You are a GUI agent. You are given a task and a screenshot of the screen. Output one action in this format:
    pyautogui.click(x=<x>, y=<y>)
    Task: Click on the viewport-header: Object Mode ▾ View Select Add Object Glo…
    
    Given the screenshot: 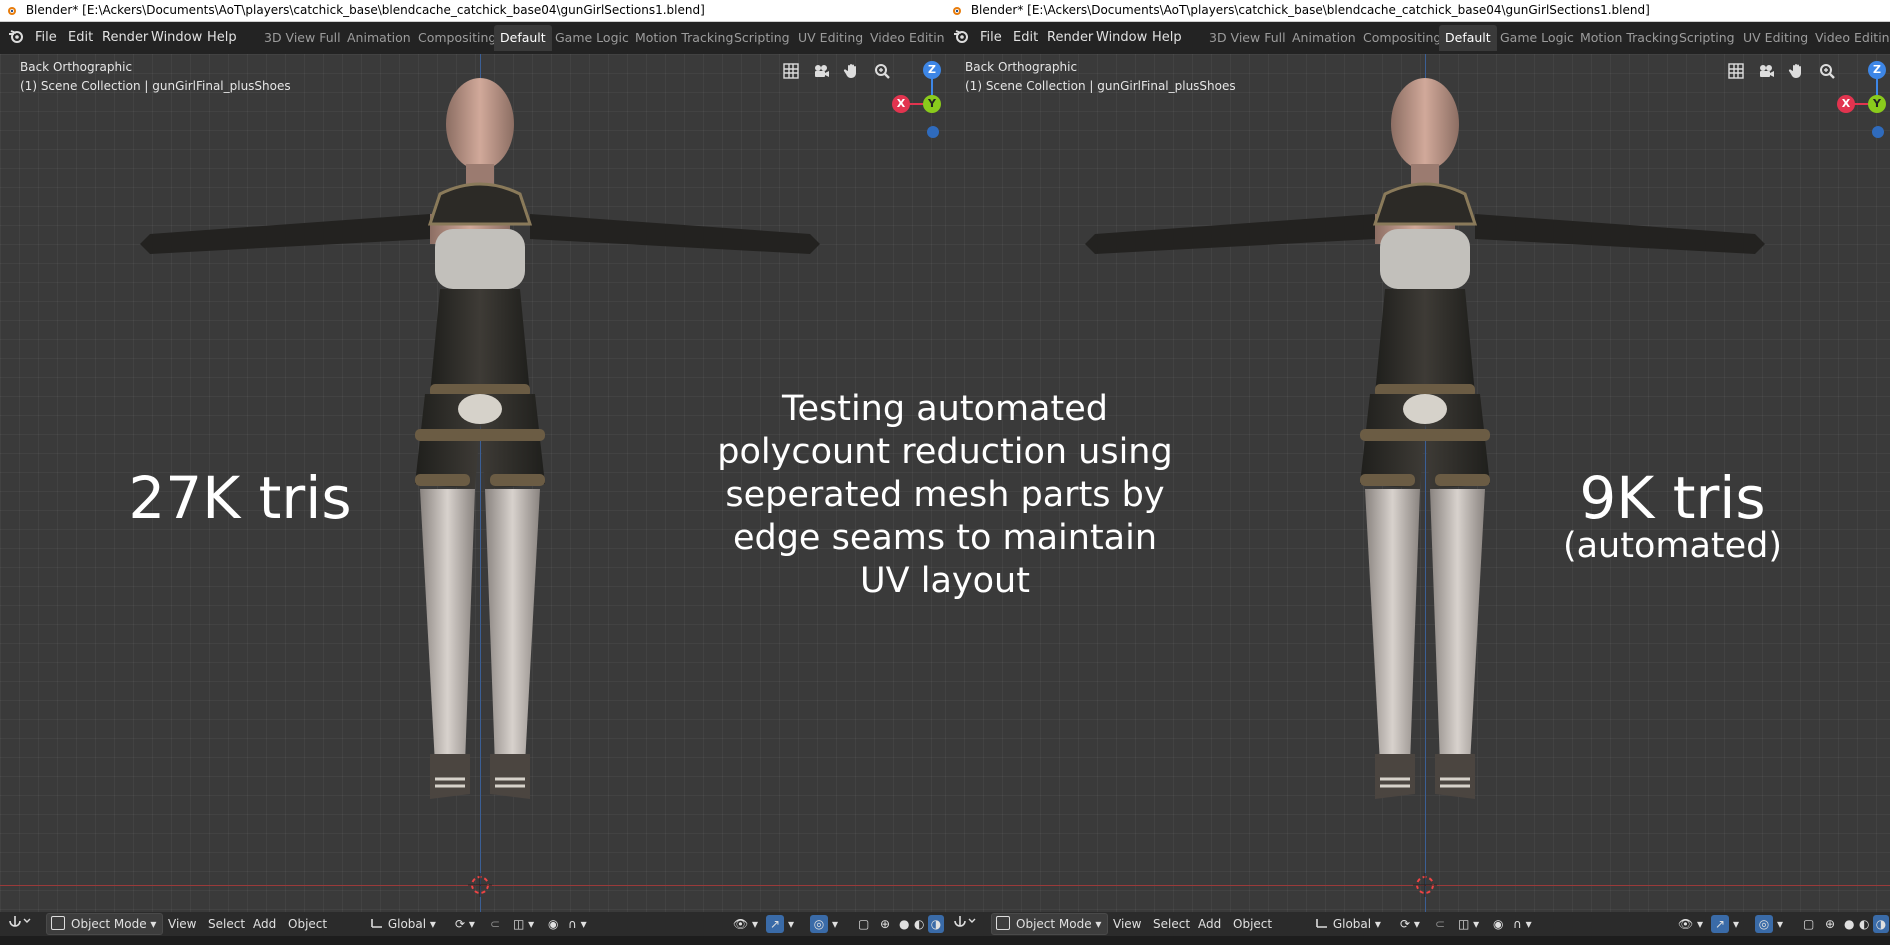 What is the action you would take?
    pyautogui.click(x=472, y=924)
    